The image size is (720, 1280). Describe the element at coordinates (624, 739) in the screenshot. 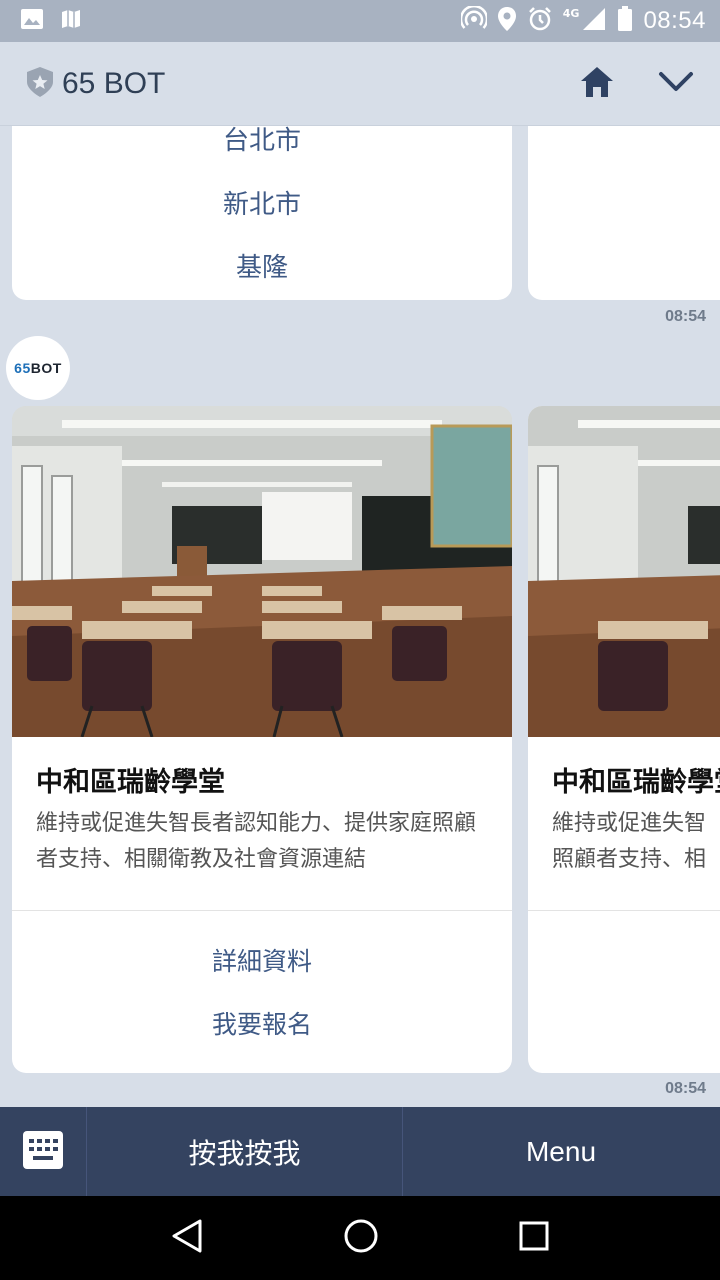

I see `carousel-card-peek: 中和區瑞齡學堂 維持或促進失智 照顧者支持、相` at that location.